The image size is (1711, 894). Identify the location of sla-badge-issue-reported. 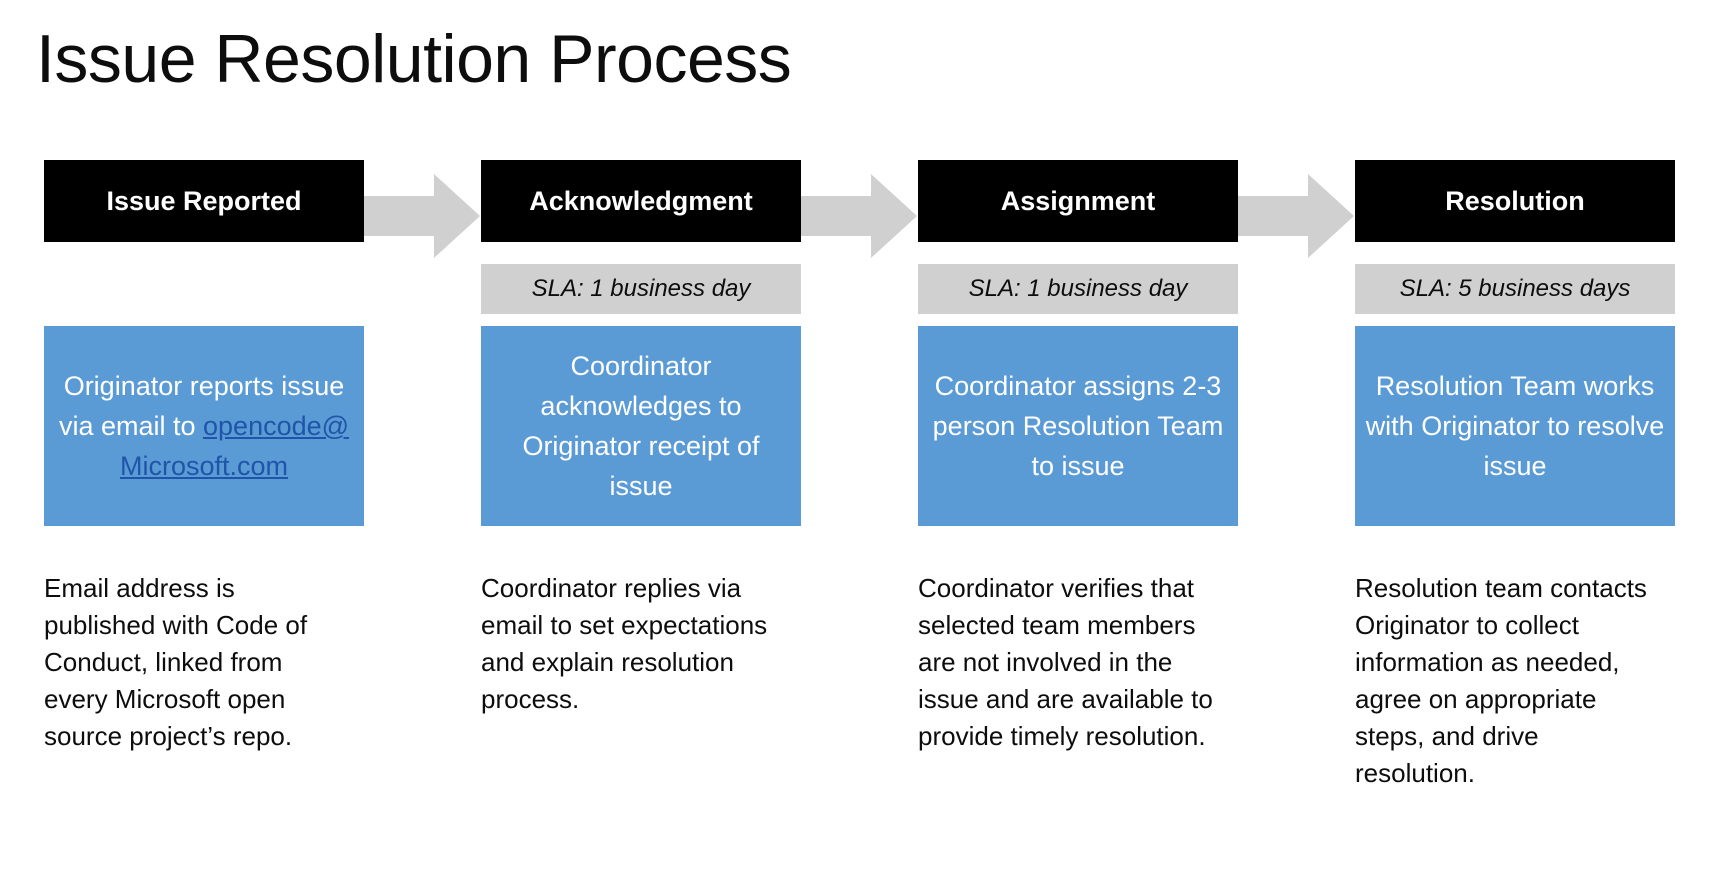
(204, 289).